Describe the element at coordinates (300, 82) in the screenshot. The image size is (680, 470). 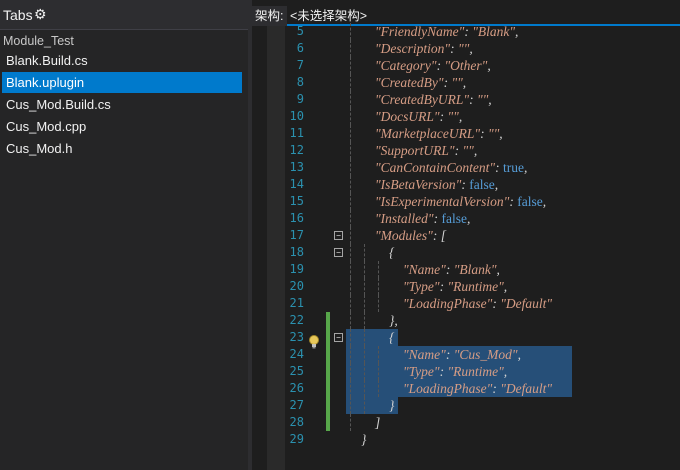
I see `line-number: 8` at that location.